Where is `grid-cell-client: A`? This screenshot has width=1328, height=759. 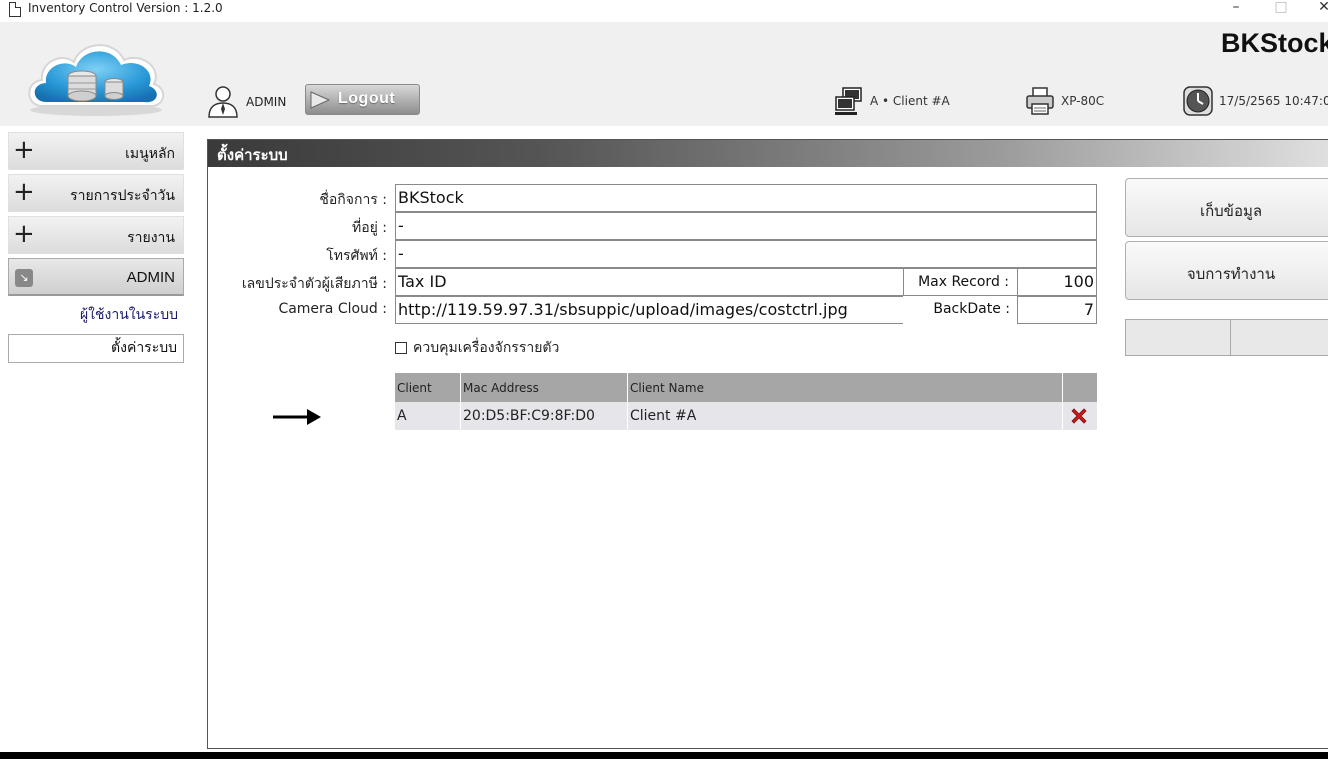
grid-cell-client: A is located at coordinates (428, 416).